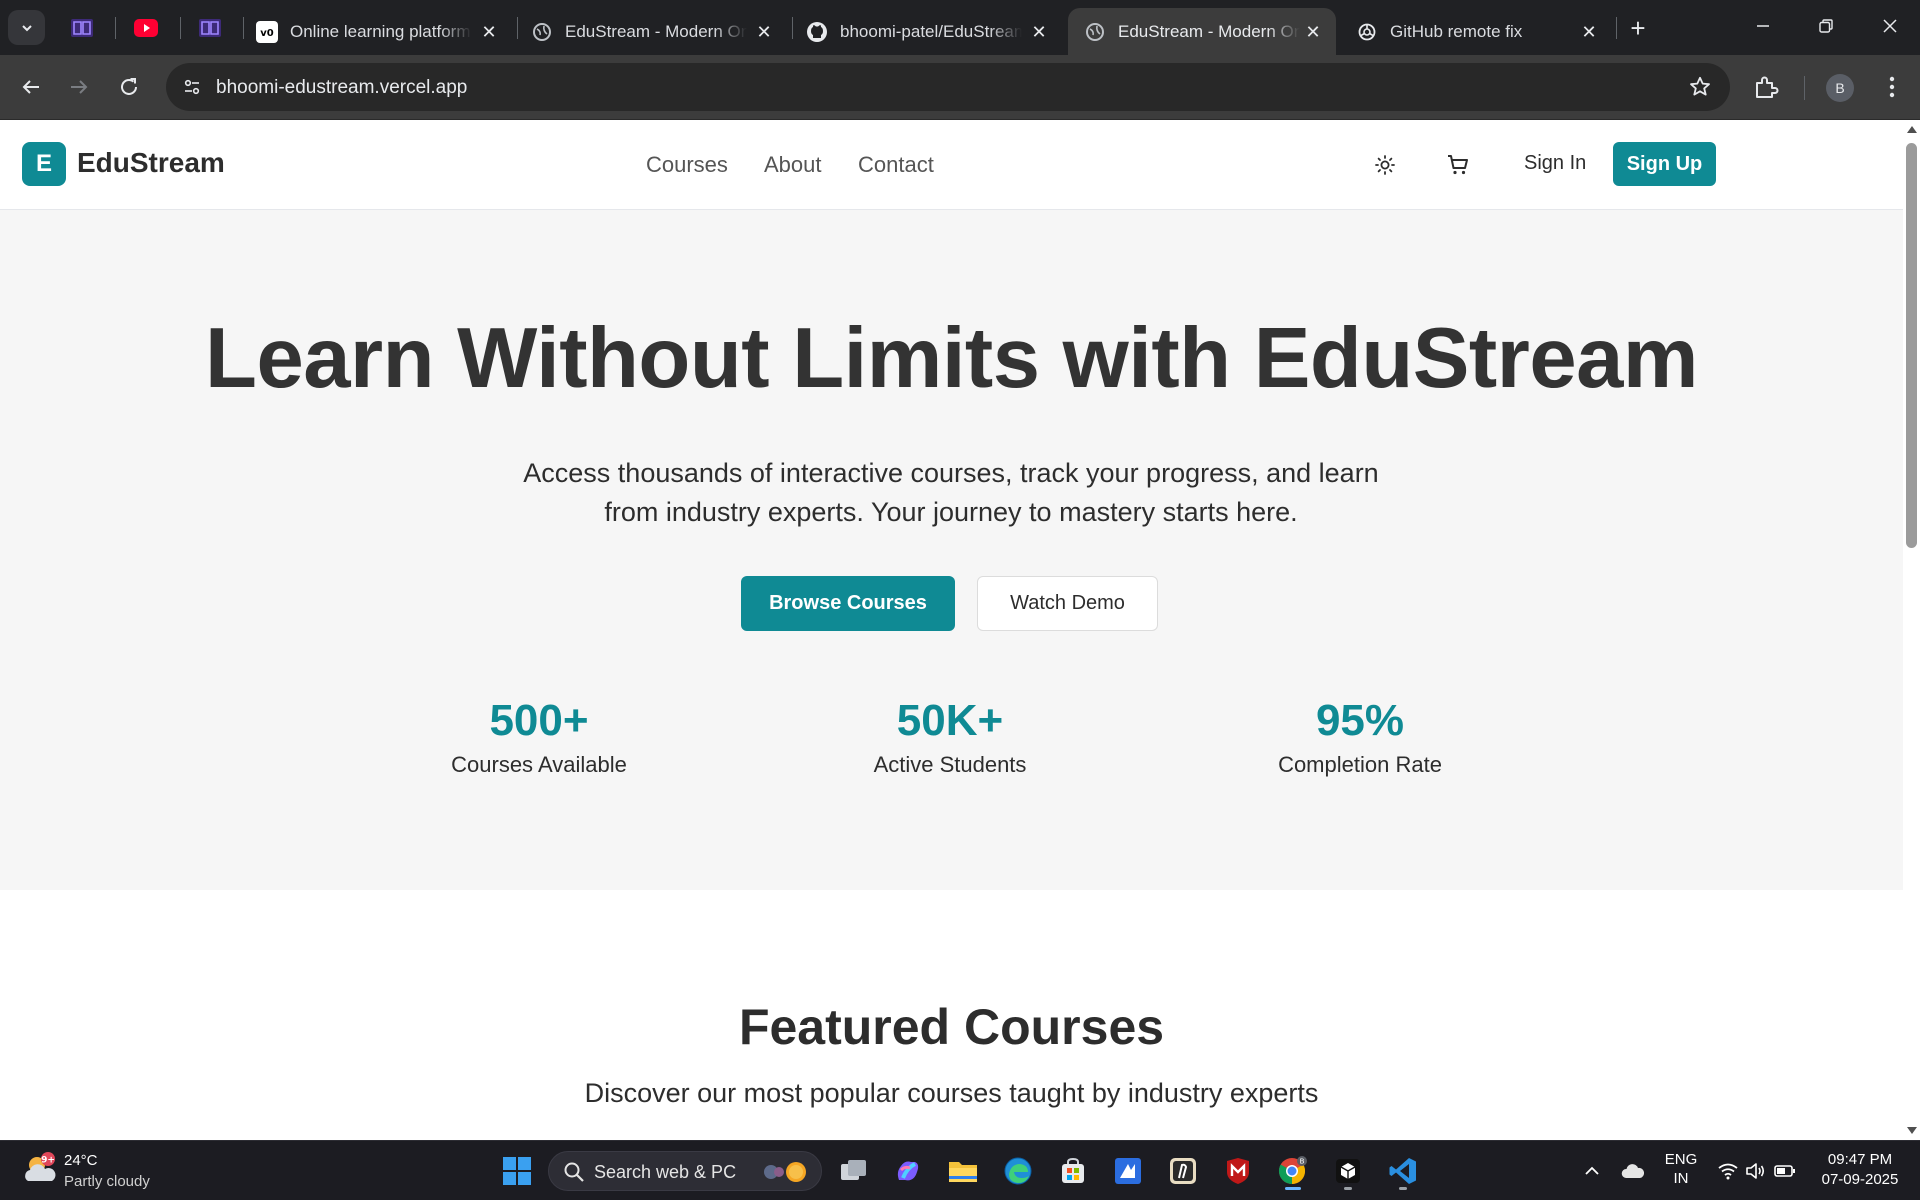  I want to click on book-icon, so click(82, 28).